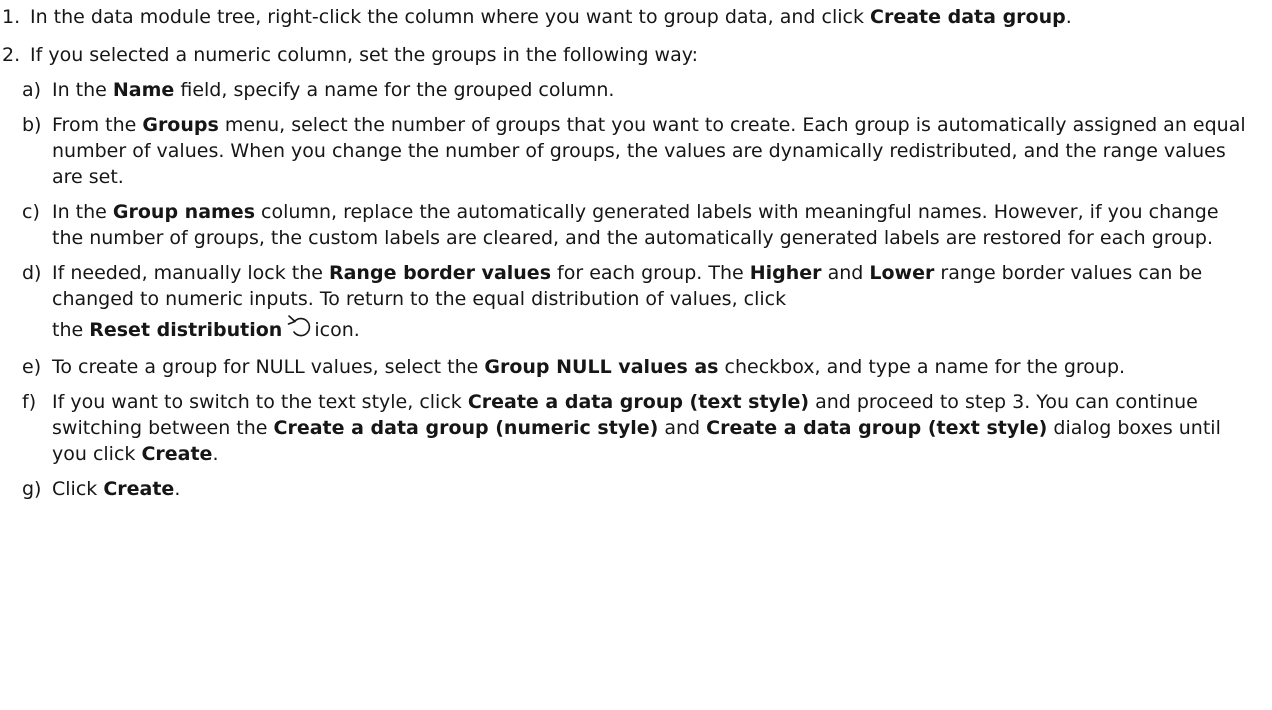 This screenshot has width=1272, height=710. Describe the element at coordinates (1068, 17) in the screenshot. I see `step-text: .` at that location.